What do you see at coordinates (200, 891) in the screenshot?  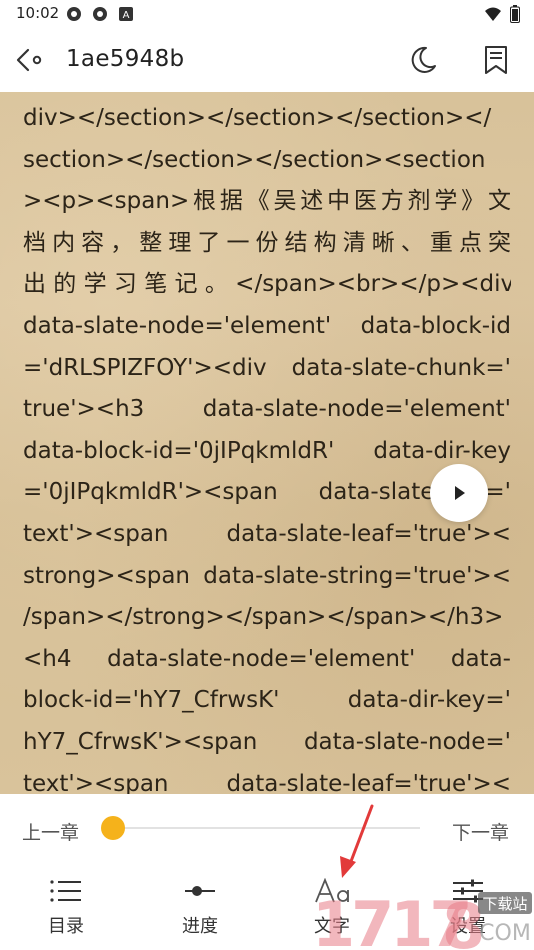 I see `progress-icon` at bounding box center [200, 891].